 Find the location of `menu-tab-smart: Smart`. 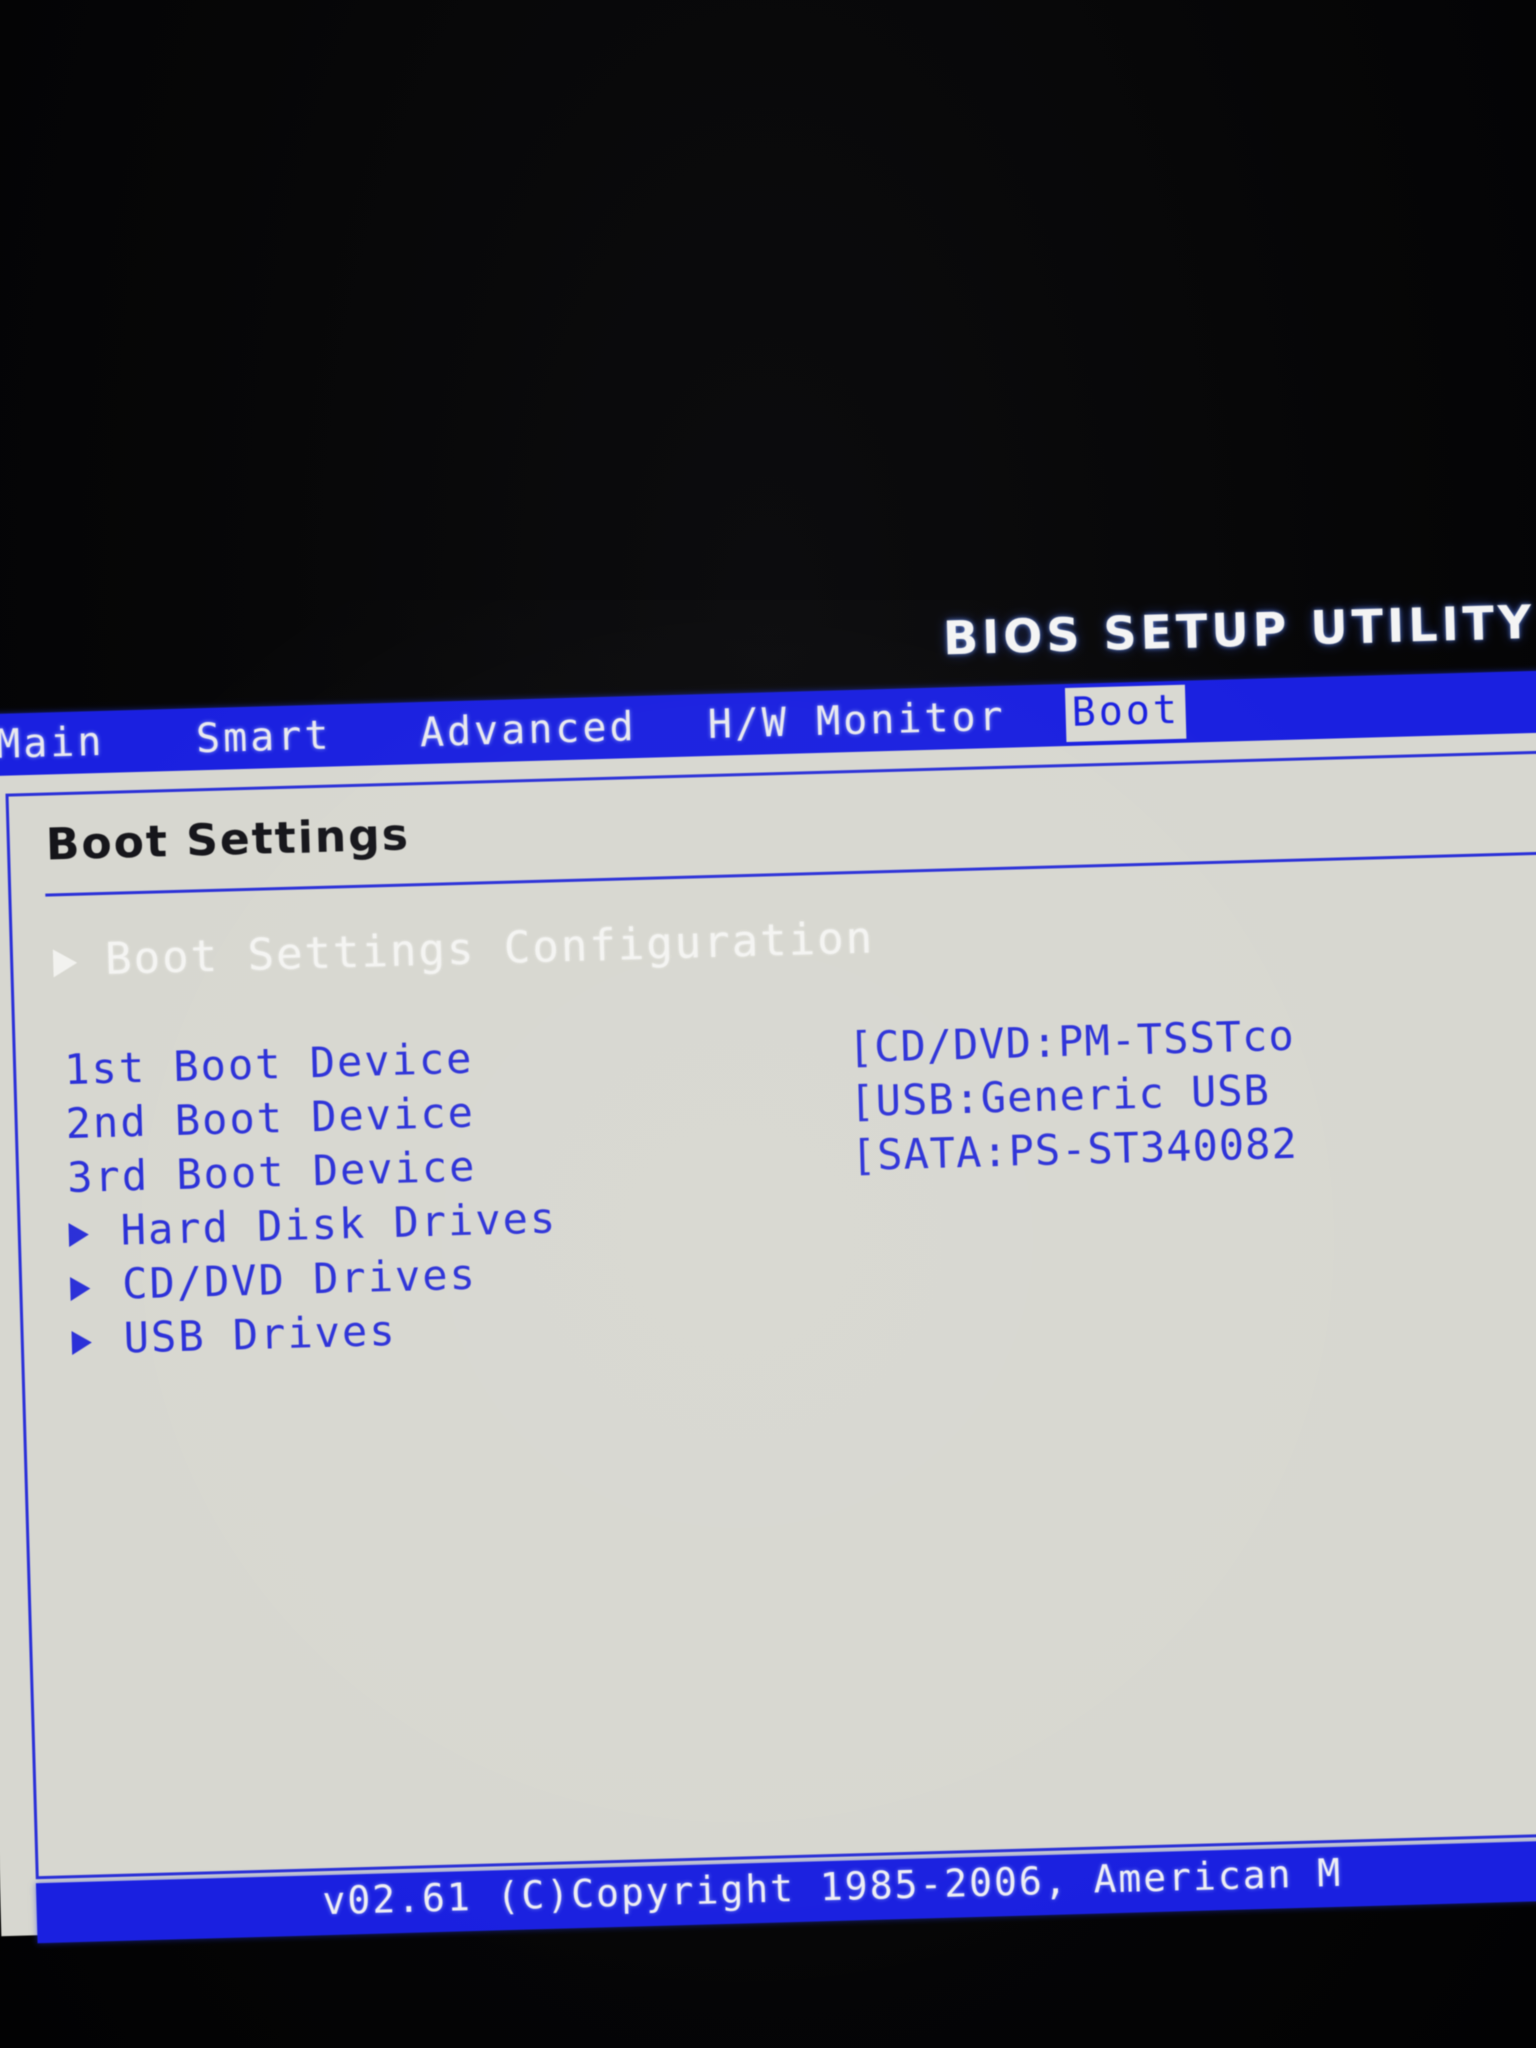

menu-tab-smart: Smart is located at coordinates (263, 738).